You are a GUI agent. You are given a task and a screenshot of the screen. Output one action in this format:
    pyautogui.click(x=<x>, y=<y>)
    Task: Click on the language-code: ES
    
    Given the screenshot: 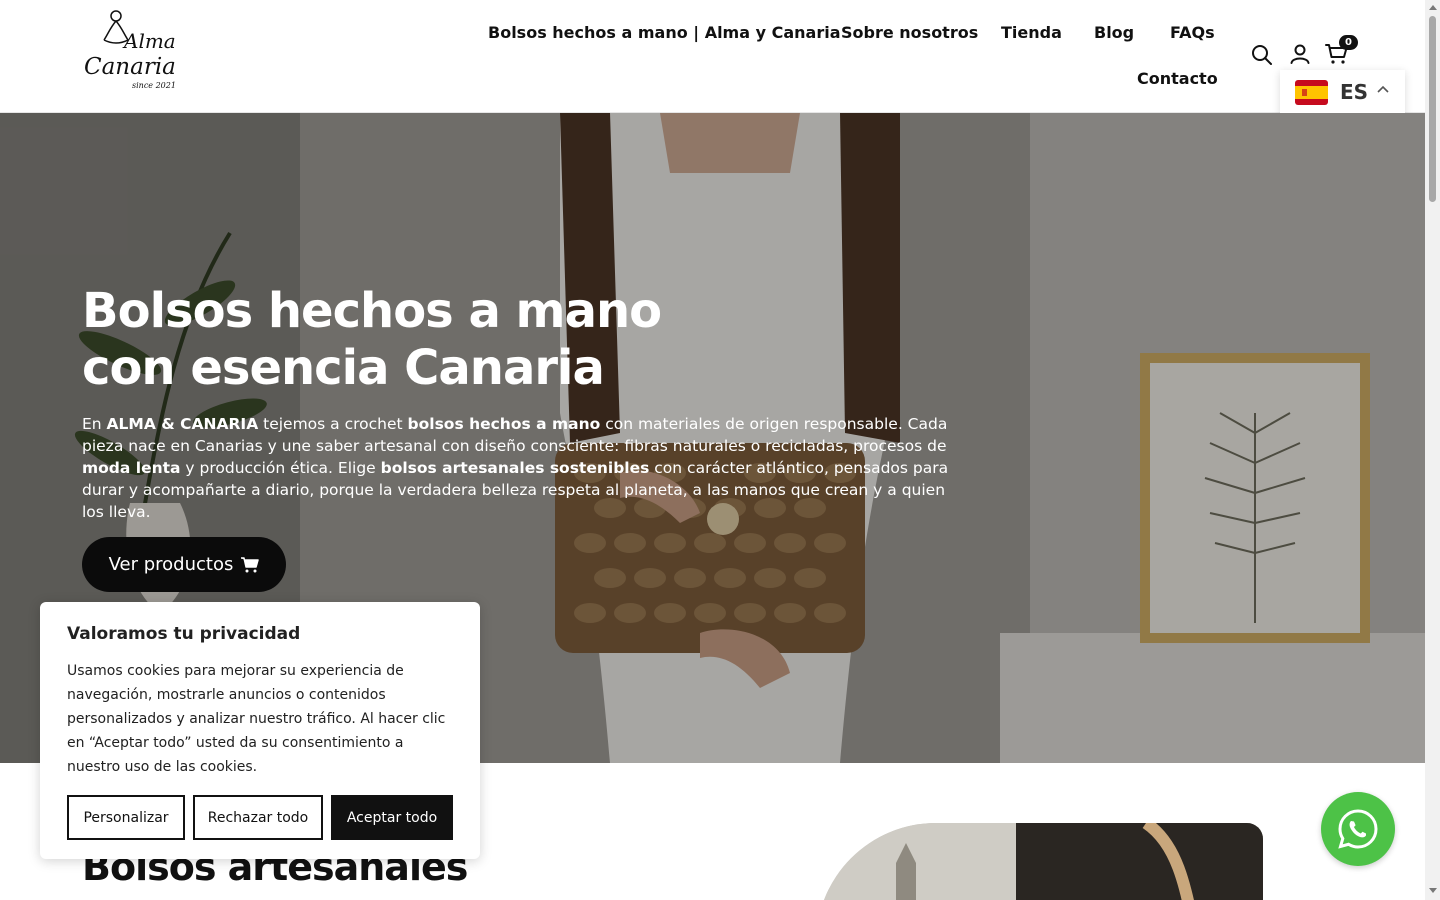 What is the action you would take?
    pyautogui.click(x=1354, y=92)
    